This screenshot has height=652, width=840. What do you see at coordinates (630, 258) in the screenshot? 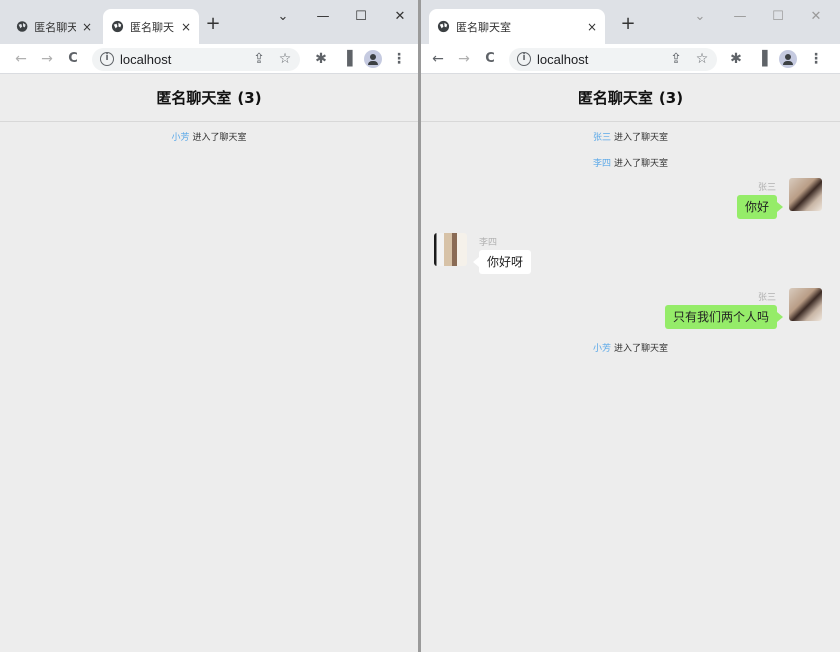
I see `chat-message: 李四 你好呀` at bounding box center [630, 258].